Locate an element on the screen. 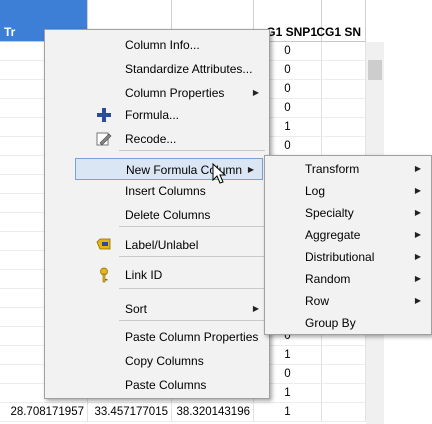  menu-item-column-properties: Column Properties ▶ is located at coordinates (157, 93).